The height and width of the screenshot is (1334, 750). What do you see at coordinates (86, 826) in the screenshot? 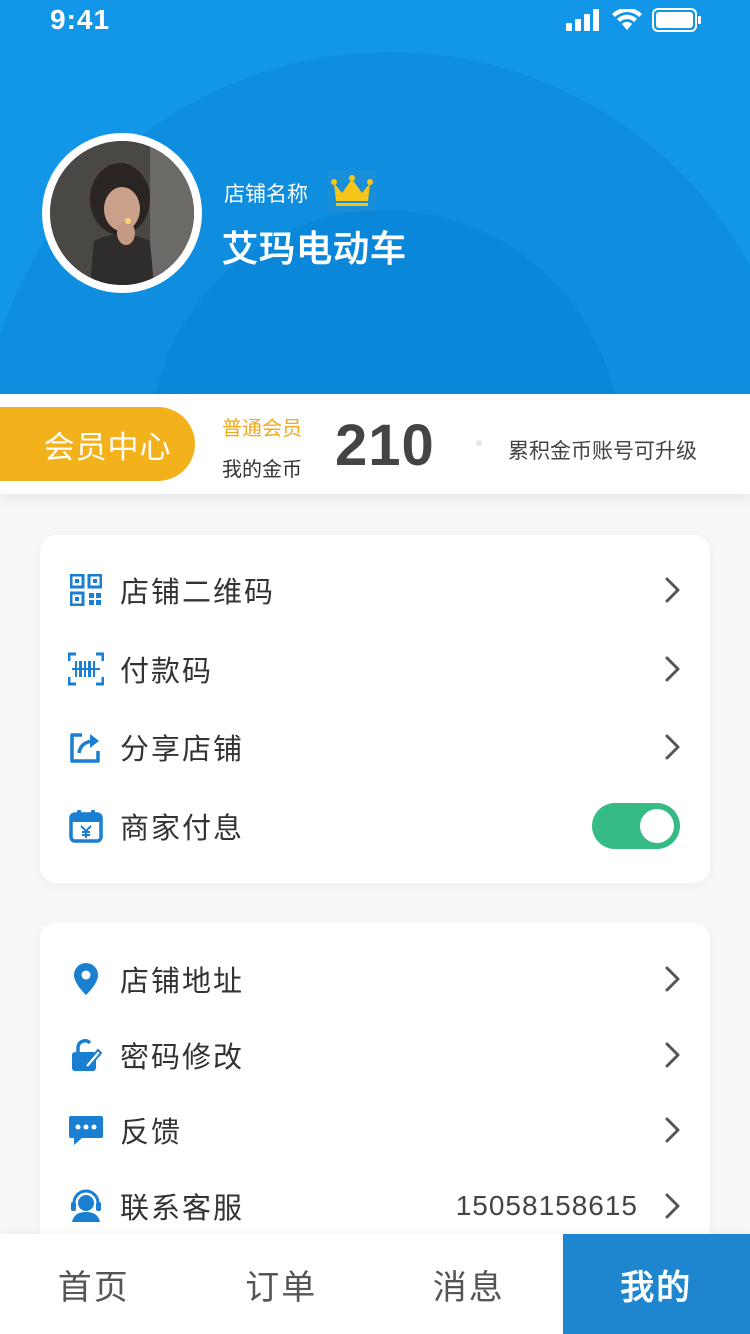
I see `calendar-yen-icon` at bounding box center [86, 826].